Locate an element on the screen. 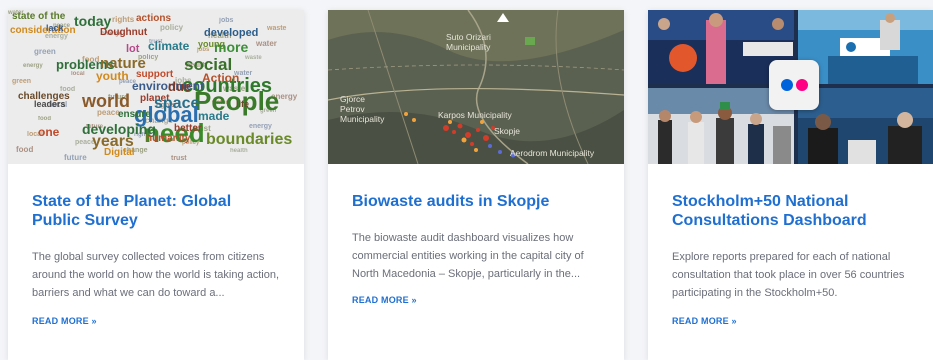  wordcloud-filler-word: policy is located at coordinates (172, 27).